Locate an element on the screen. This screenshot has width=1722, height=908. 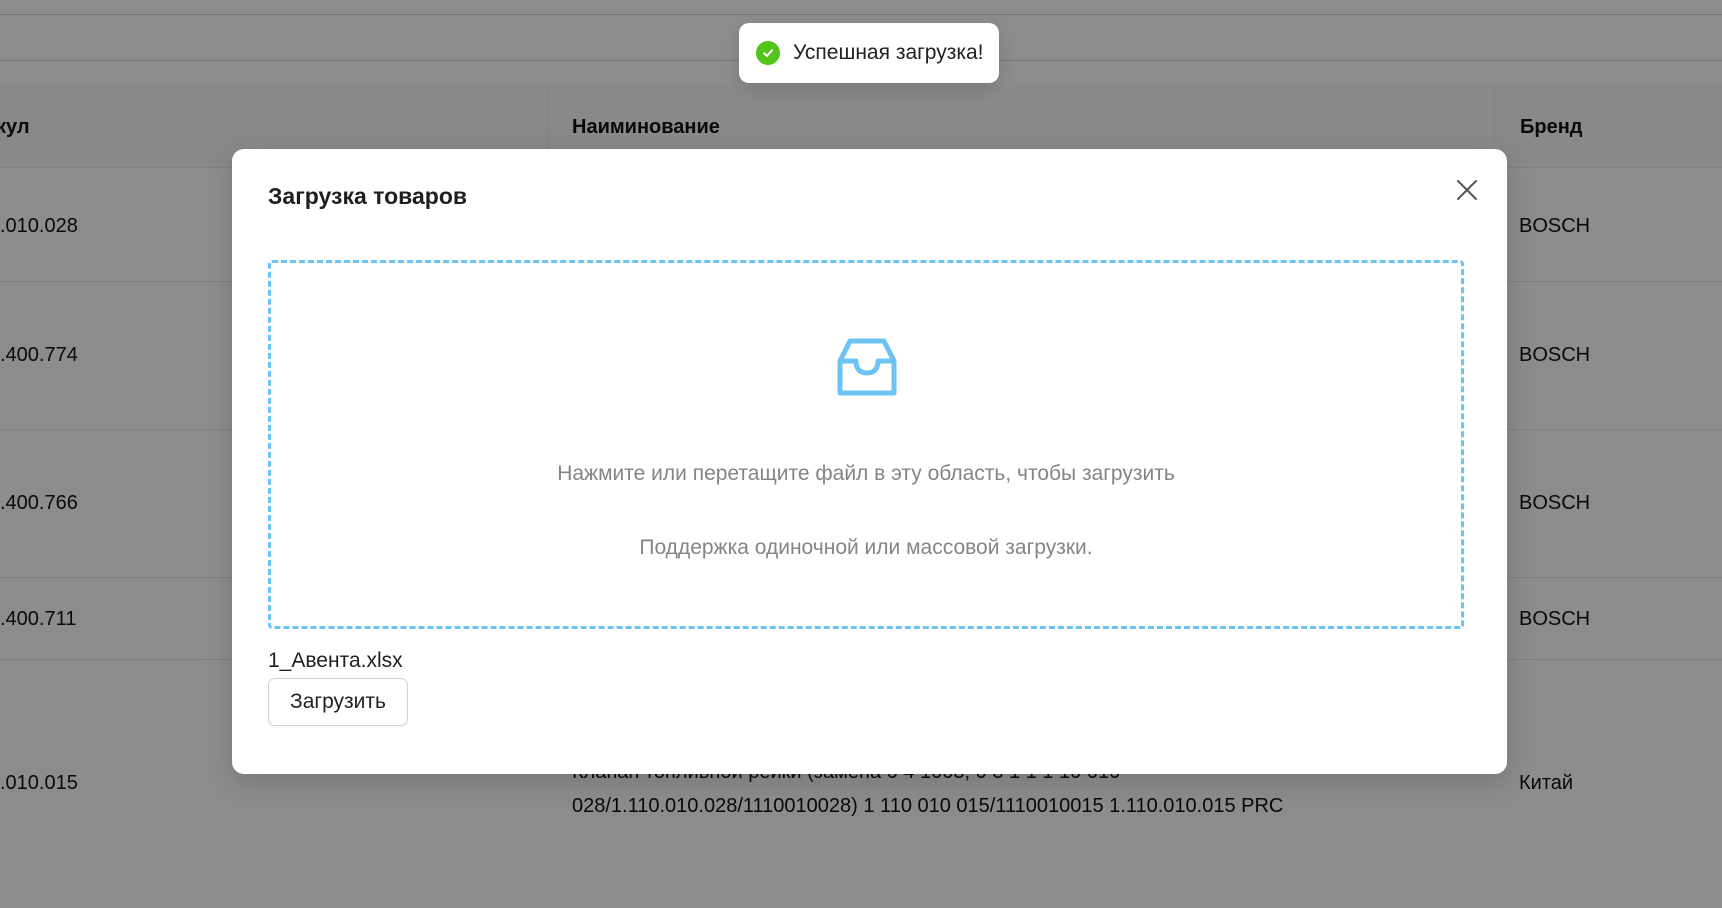
check-circle-icon is located at coordinates (768, 53).